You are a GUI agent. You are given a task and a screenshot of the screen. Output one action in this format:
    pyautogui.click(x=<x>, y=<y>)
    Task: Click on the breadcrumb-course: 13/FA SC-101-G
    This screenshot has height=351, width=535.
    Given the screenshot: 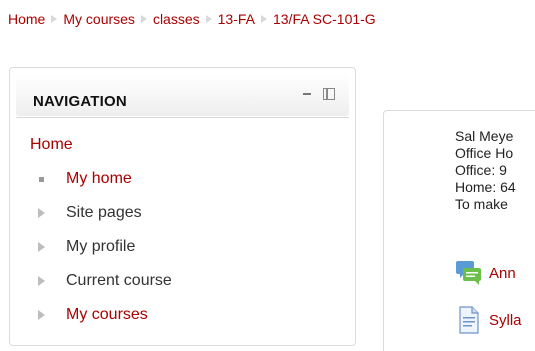 What is the action you would take?
    pyautogui.click(x=324, y=19)
    